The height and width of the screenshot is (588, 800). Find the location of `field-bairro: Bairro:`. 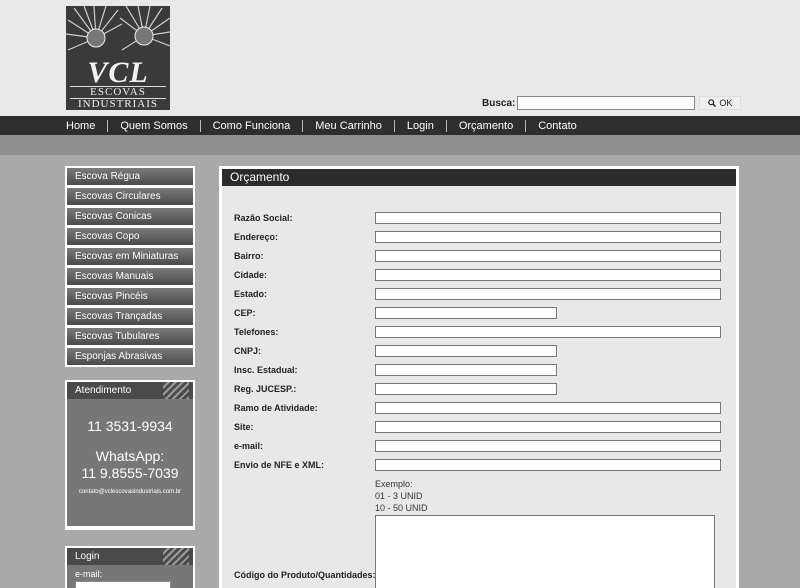

field-bairro: Bairro: is located at coordinates (484, 256).